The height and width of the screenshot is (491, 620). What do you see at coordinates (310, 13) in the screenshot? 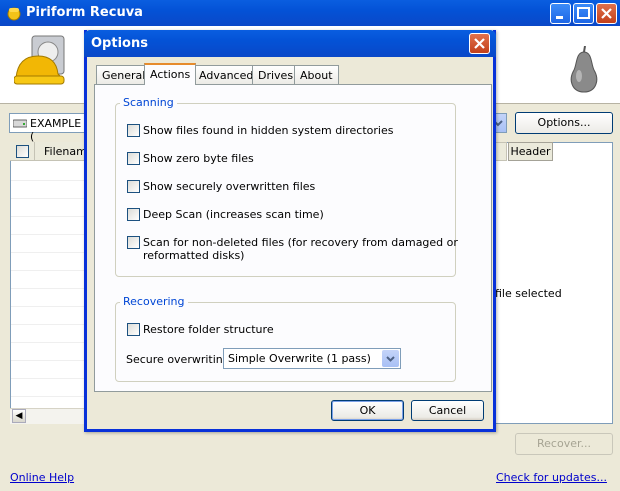
I see `main-title-bar: Piriform Recuva` at bounding box center [310, 13].